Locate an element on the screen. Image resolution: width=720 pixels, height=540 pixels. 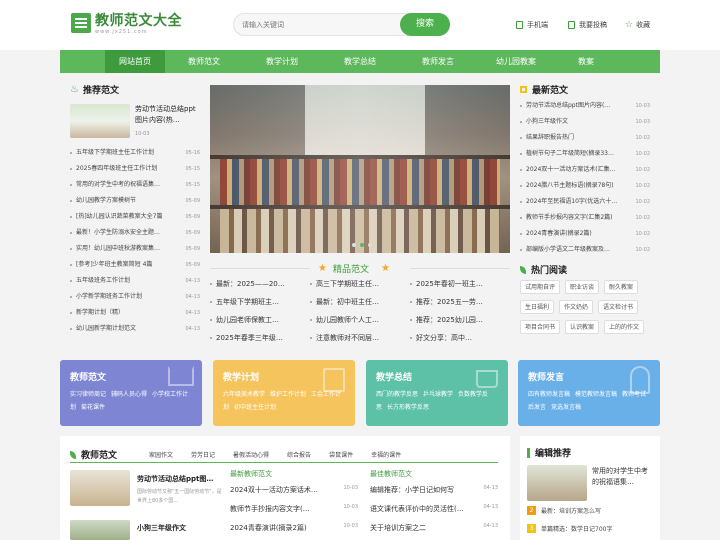
list-item: 实用！幼儿园中班秋游教案集… 05-09 is located at coordinates (135, 249).